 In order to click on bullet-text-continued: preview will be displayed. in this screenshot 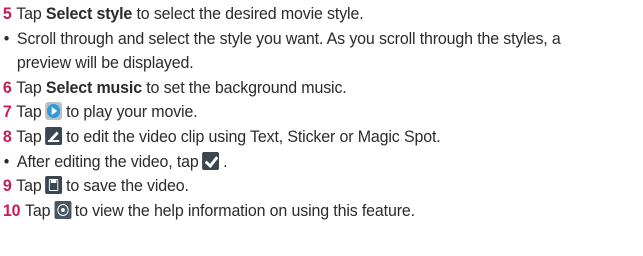, I will do `click(105, 63)`.